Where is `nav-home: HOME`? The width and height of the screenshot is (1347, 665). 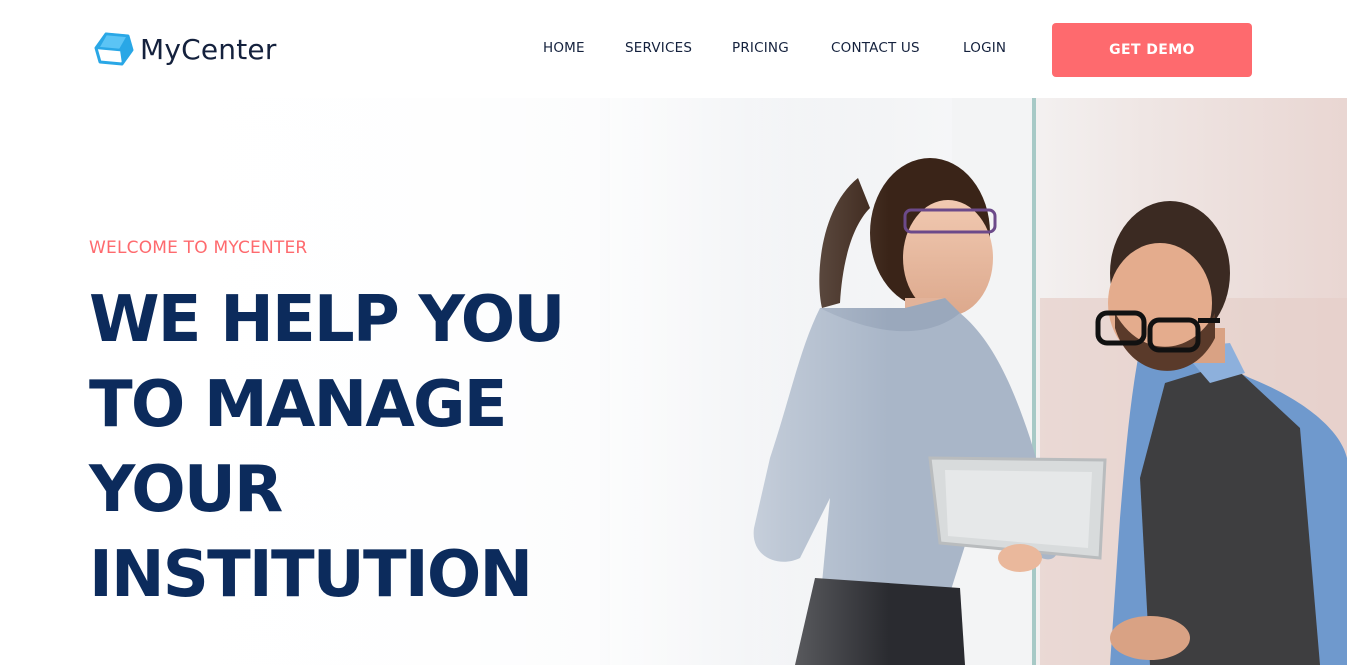 nav-home: HOME is located at coordinates (564, 48).